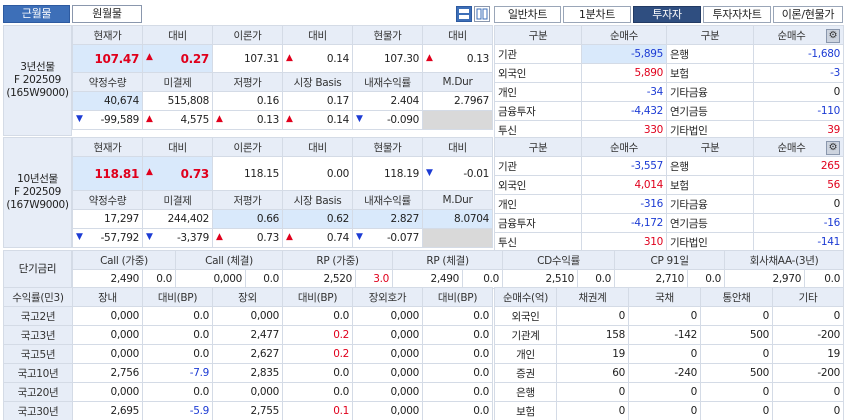 This screenshot has width=846, height=420. Describe the element at coordinates (229, 260) in the screenshot. I see `hdr-call-traded: Call (체결)` at that location.